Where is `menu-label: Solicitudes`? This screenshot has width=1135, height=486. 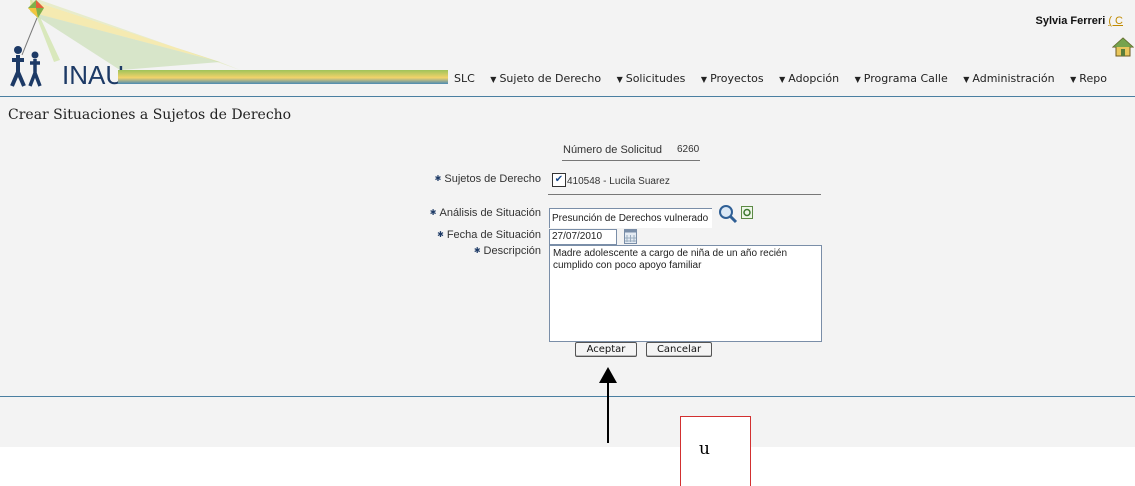
menu-label: Solicitudes is located at coordinates (655, 78).